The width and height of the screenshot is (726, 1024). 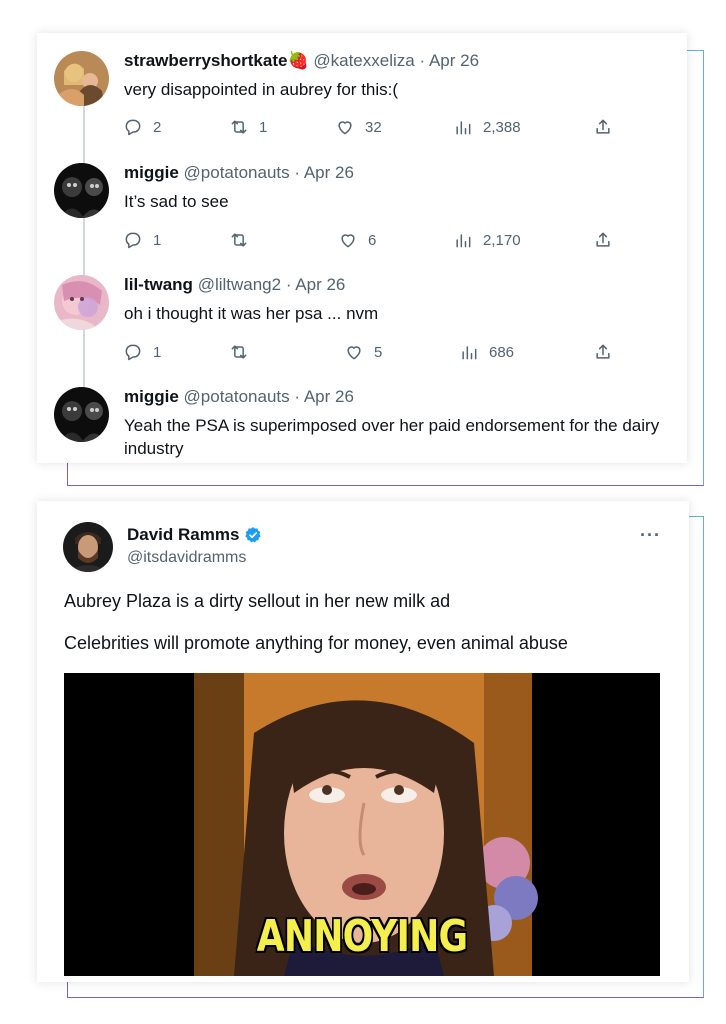 What do you see at coordinates (251, 313) in the screenshot?
I see `reply-text: oh i thought it was her psa ... nvm` at bounding box center [251, 313].